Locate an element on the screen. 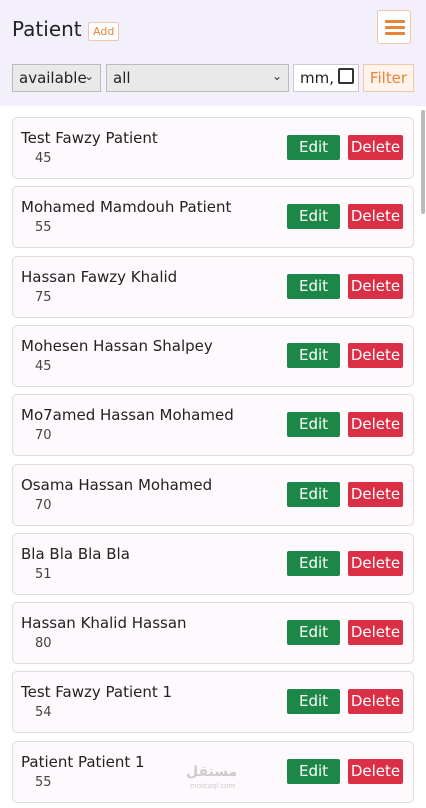  scrollbar is located at coordinates (423, 162).